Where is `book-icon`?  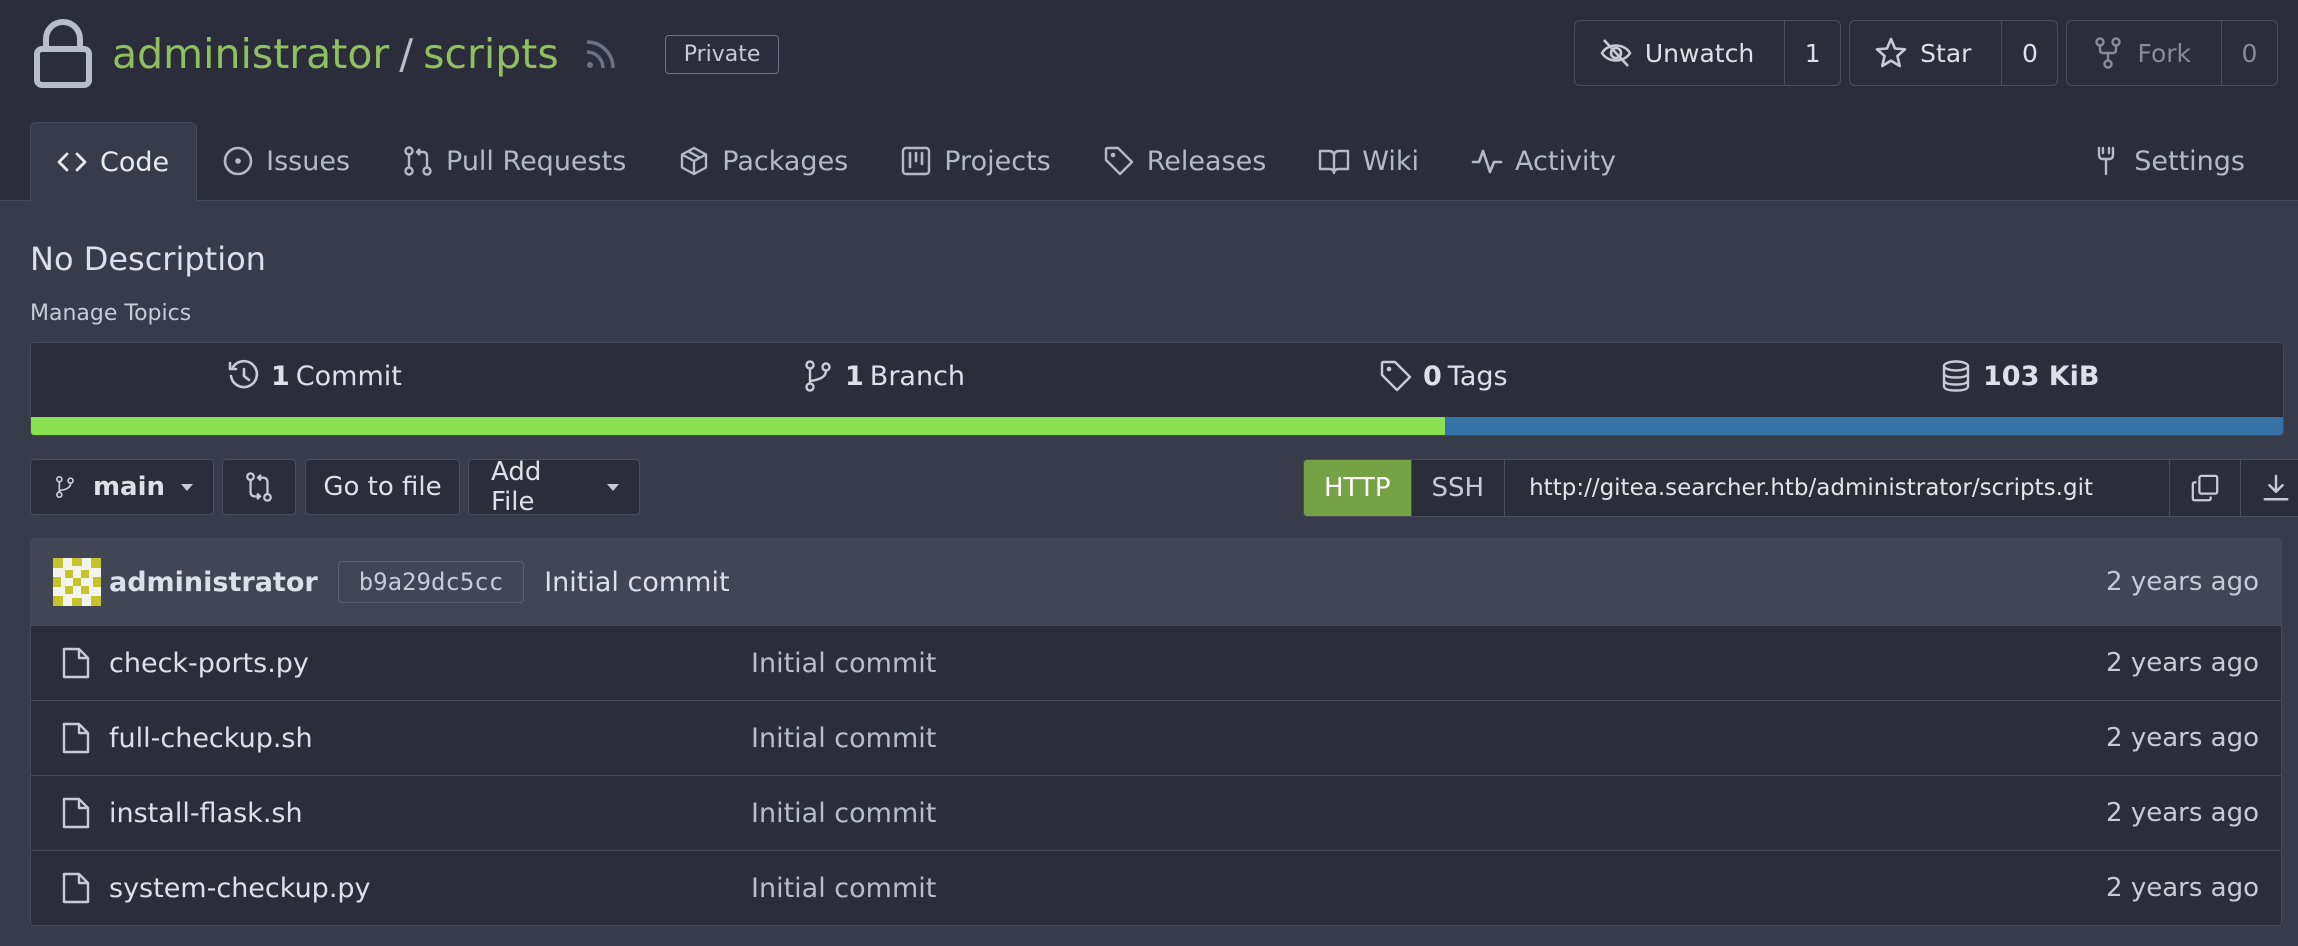
book-icon is located at coordinates (1334, 162).